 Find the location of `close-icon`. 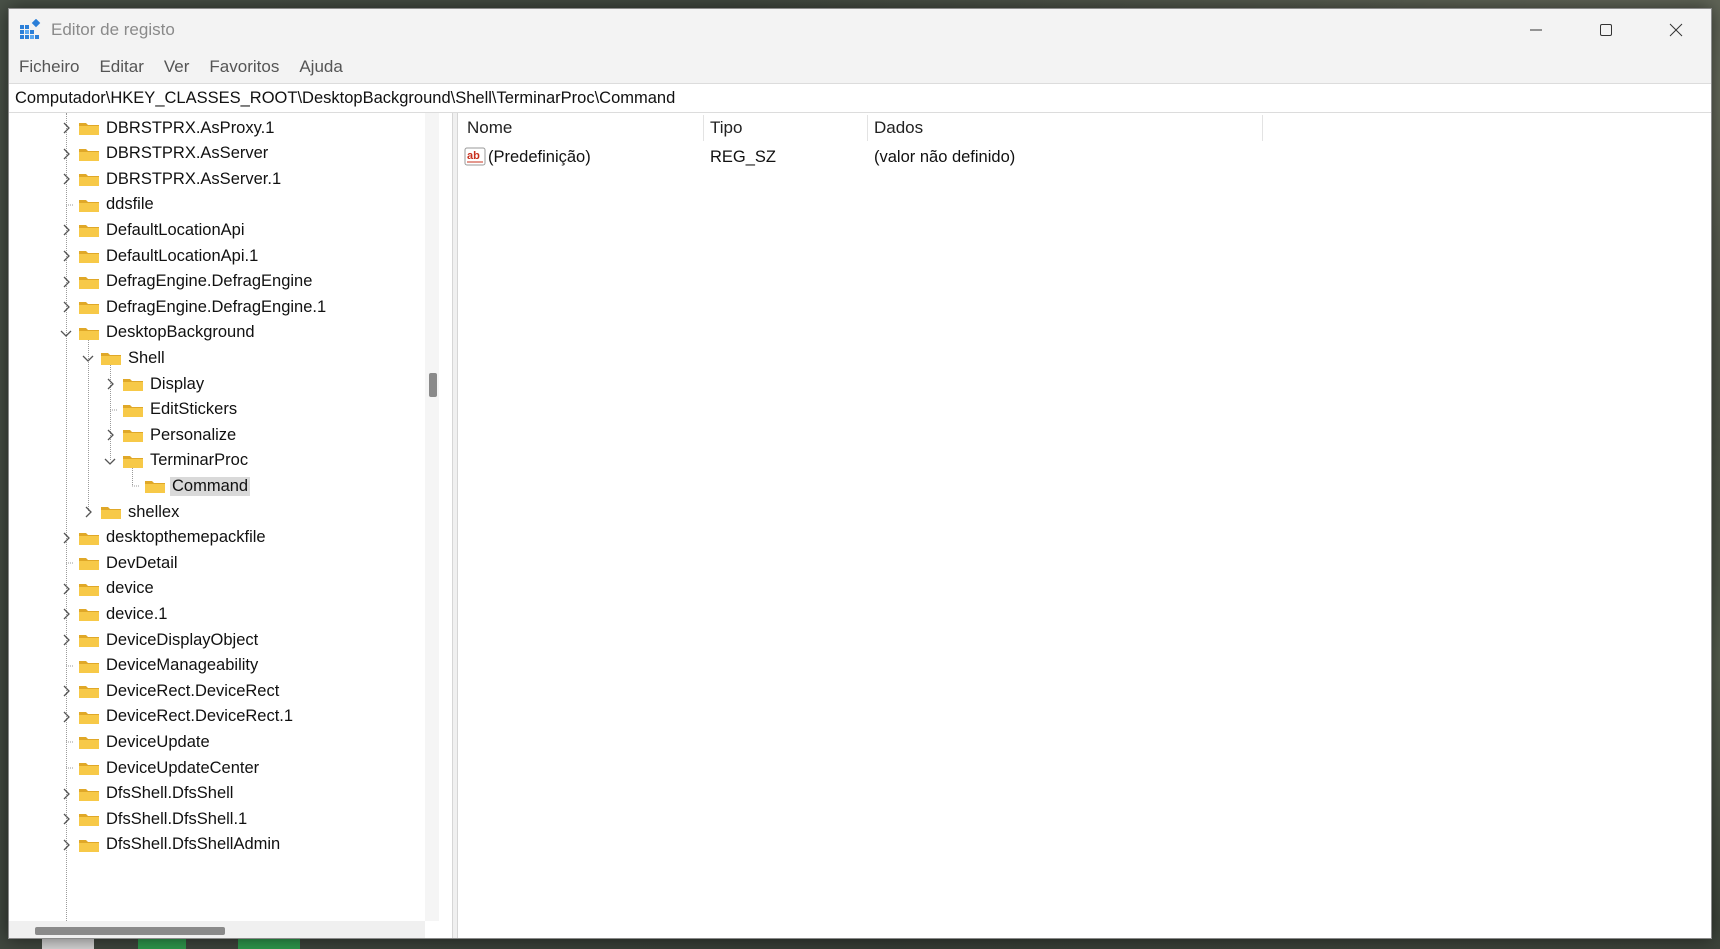

close-icon is located at coordinates (1676, 30).